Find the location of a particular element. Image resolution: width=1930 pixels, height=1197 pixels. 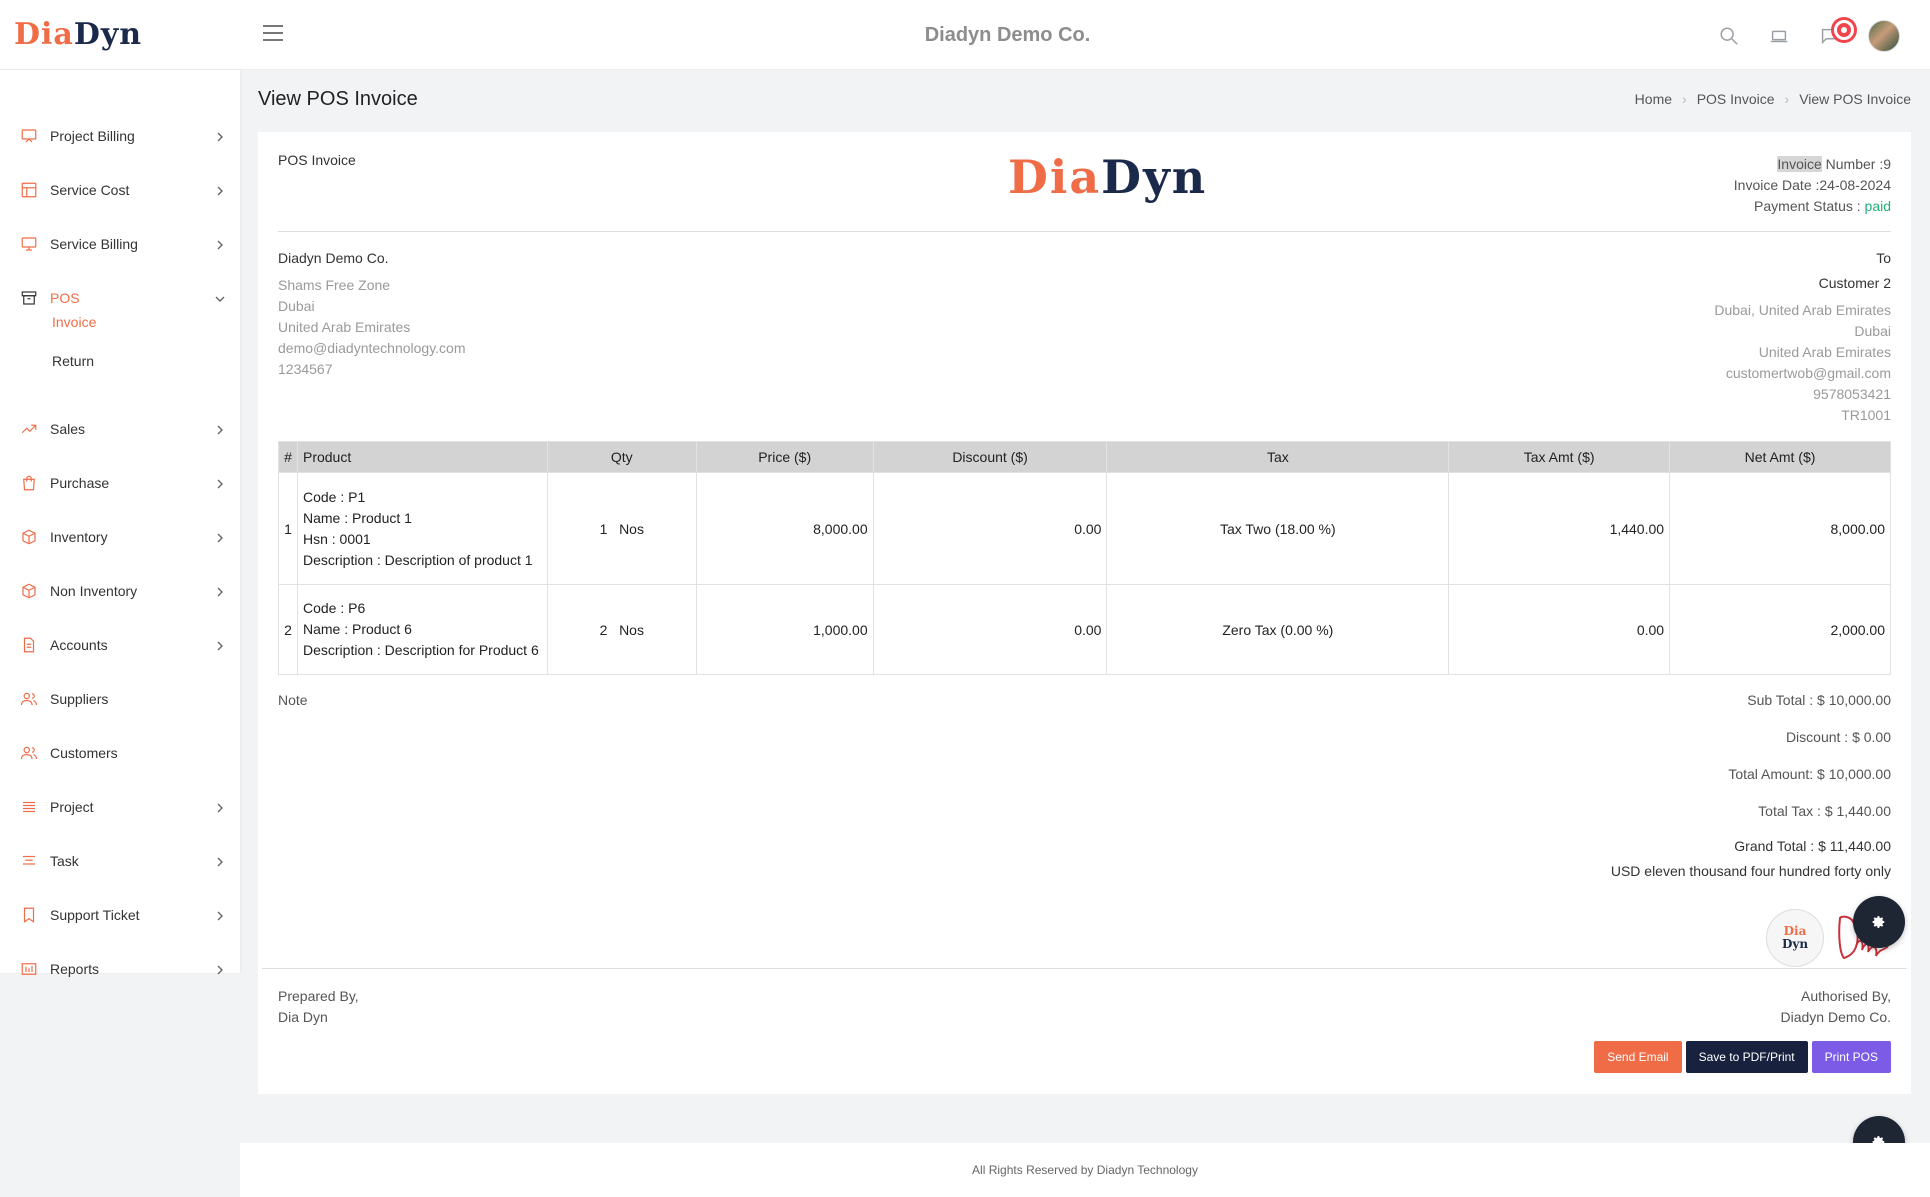

qty-cell: 2 Nos is located at coordinates (621, 629).